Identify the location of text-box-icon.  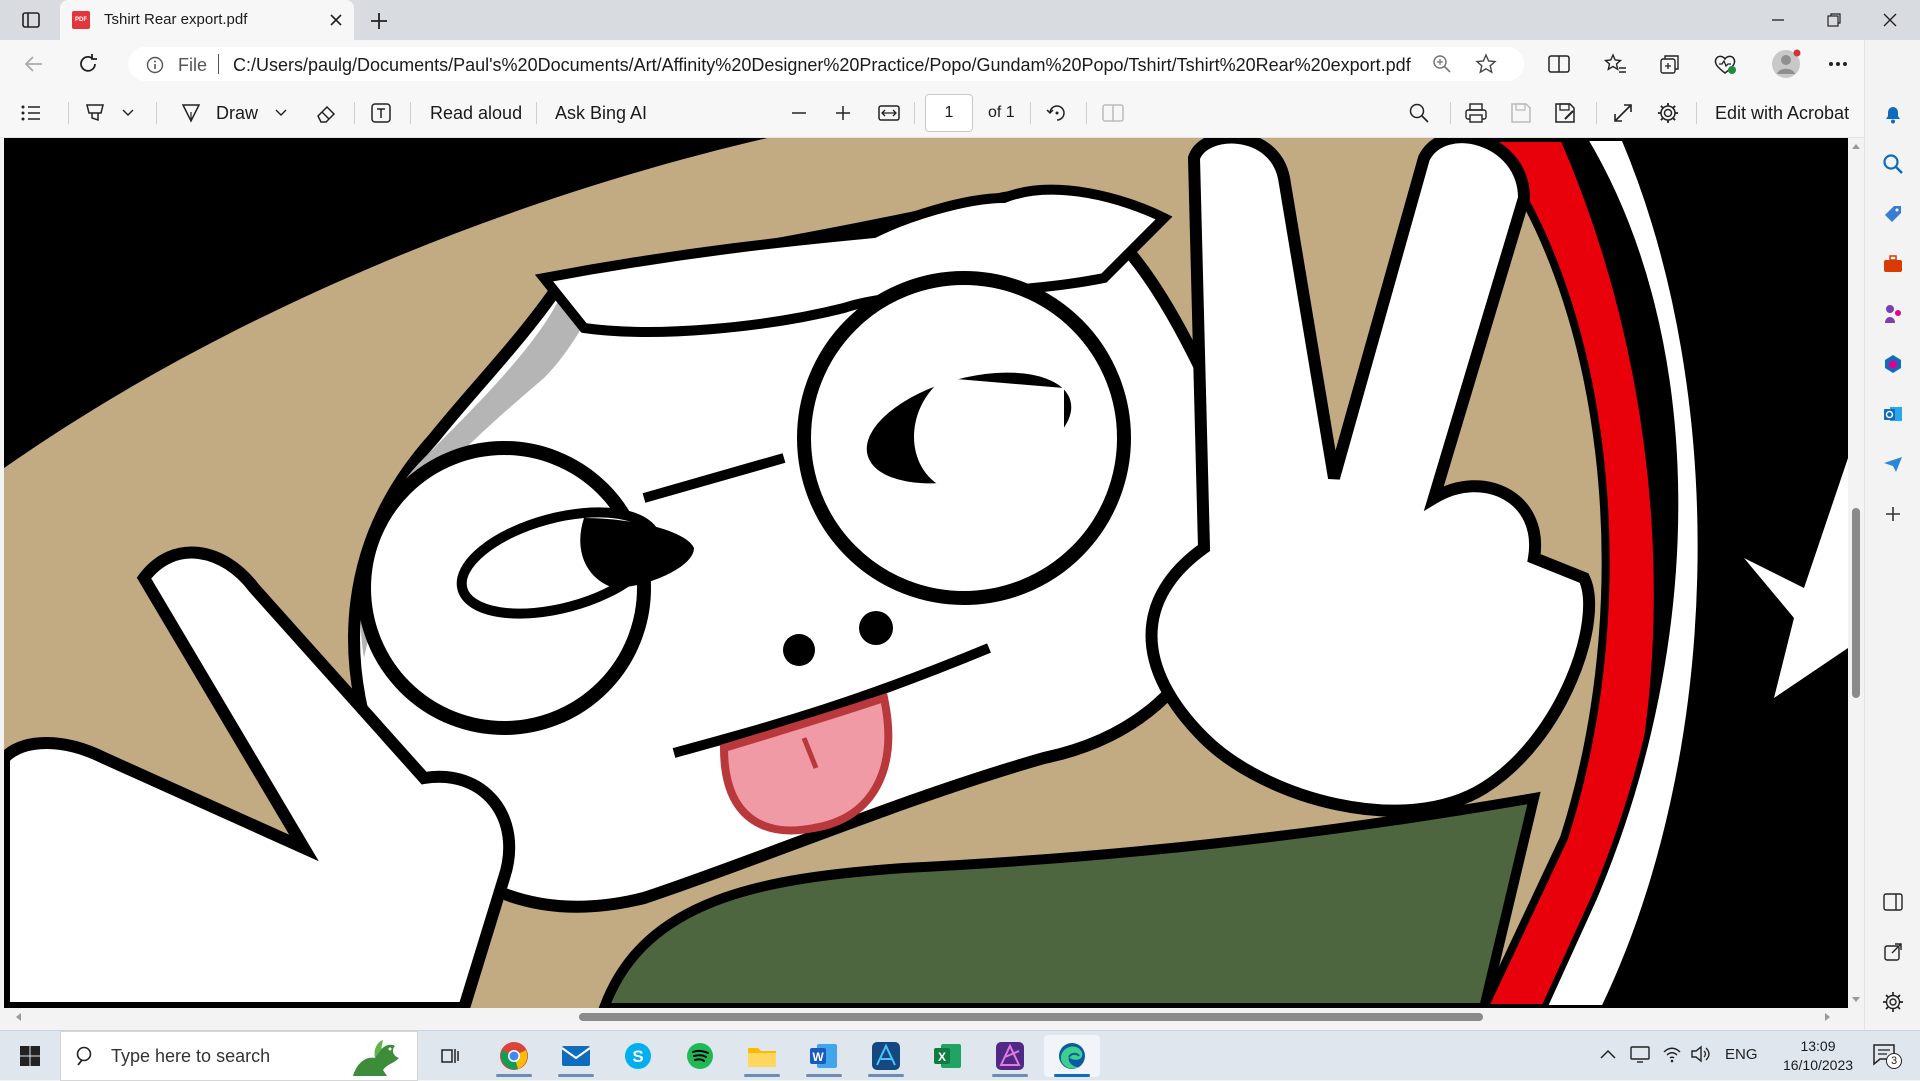
(381, 113).